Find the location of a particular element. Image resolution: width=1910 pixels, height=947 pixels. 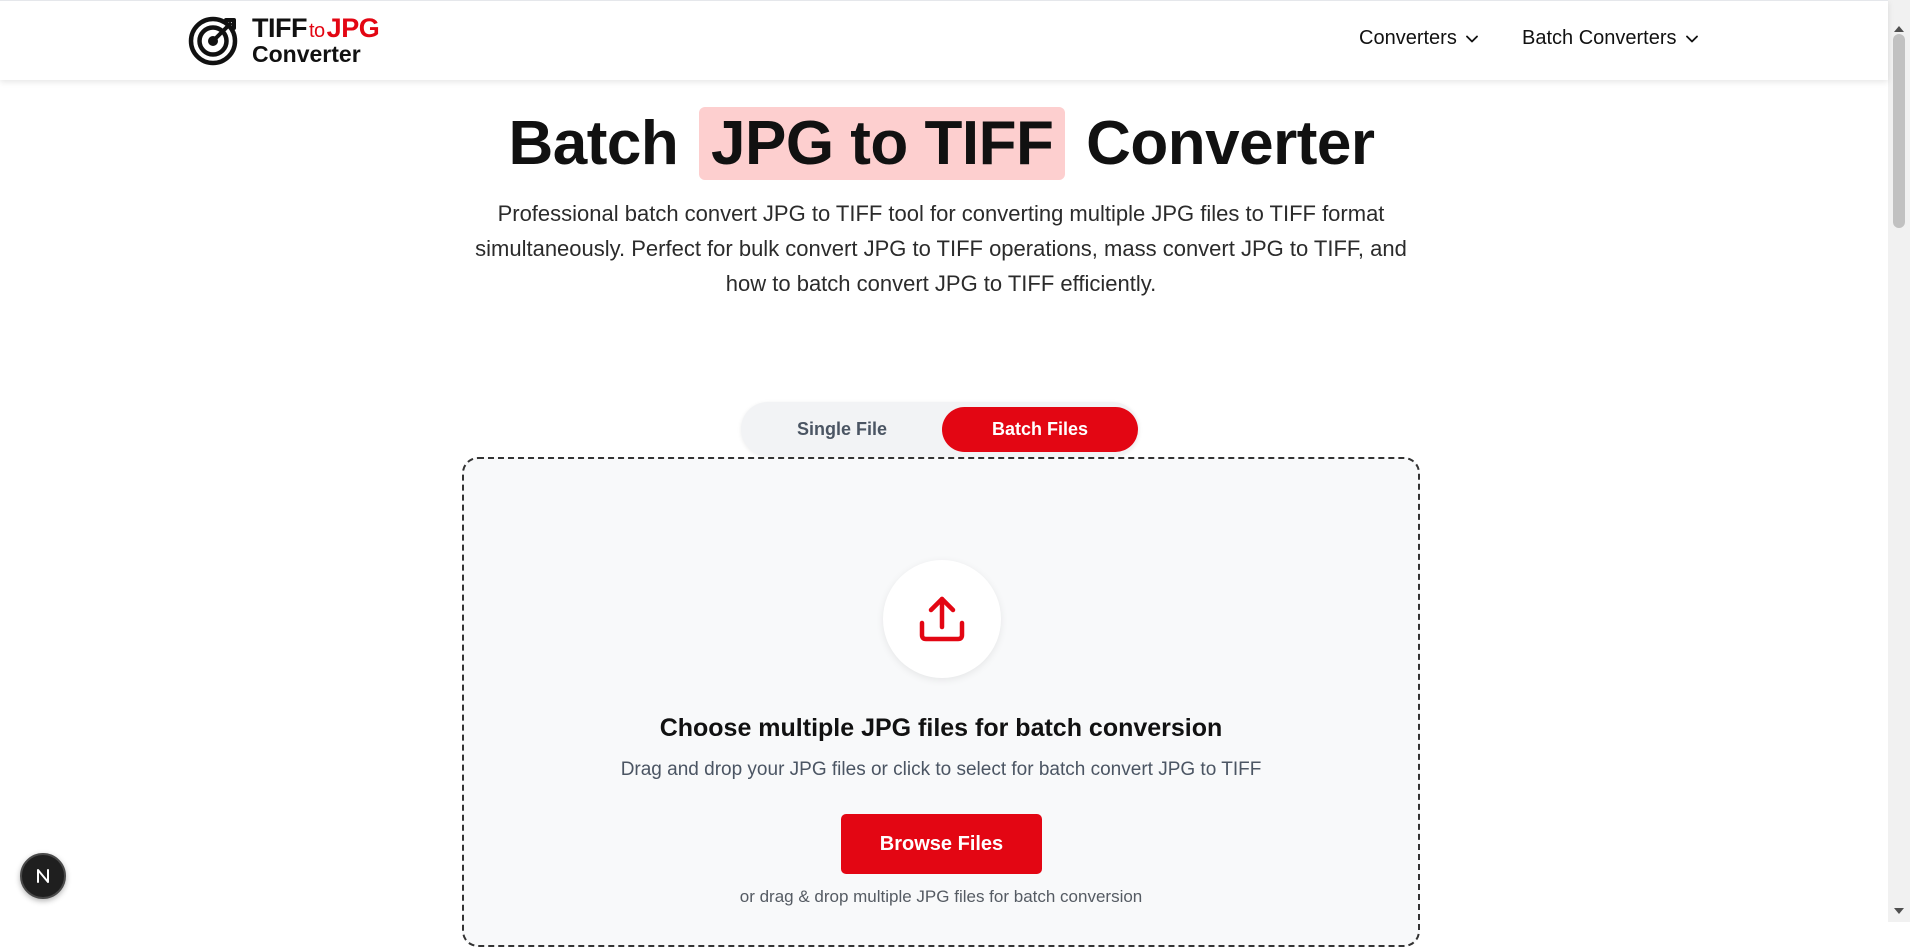

nav-batch-converters: Batch Converters is located at coordinates (1610, 38).